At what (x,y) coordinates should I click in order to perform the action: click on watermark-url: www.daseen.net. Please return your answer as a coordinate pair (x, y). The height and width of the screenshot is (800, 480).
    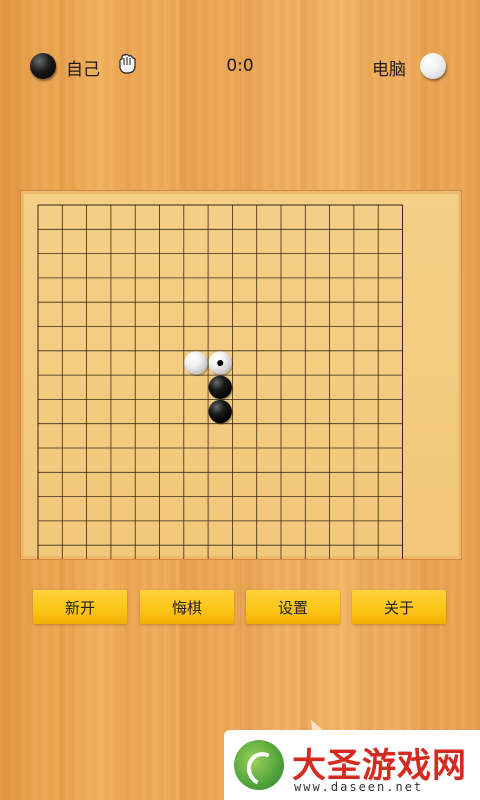
    Looking at the image, I should click on (359, 787).